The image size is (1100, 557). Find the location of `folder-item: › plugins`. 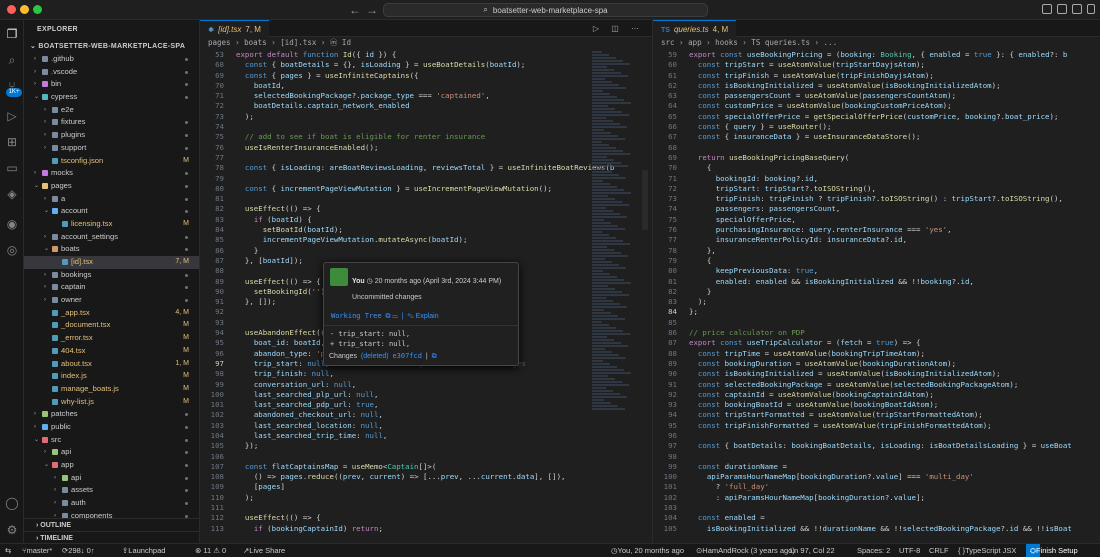

folder-item: › plugins is located at coordinates (111, 135).